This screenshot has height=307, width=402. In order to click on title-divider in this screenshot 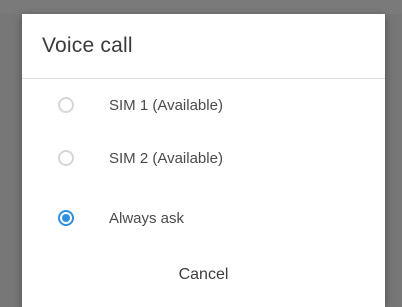, I will do `click(203, 78)`.